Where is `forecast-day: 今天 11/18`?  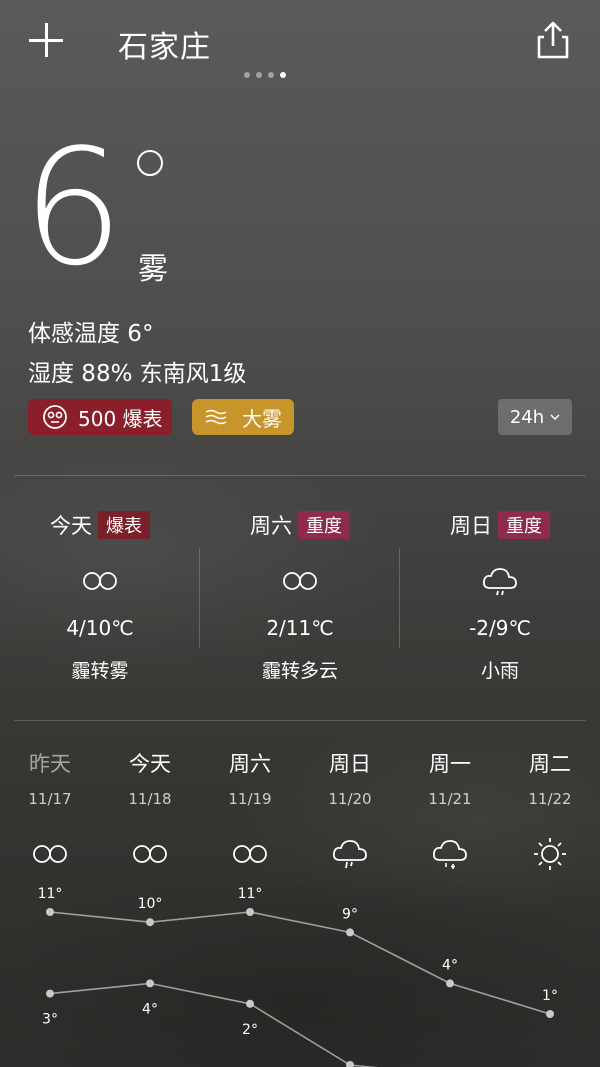
forecast-day: 今天 11/18 is located at coordinates (150, 810).